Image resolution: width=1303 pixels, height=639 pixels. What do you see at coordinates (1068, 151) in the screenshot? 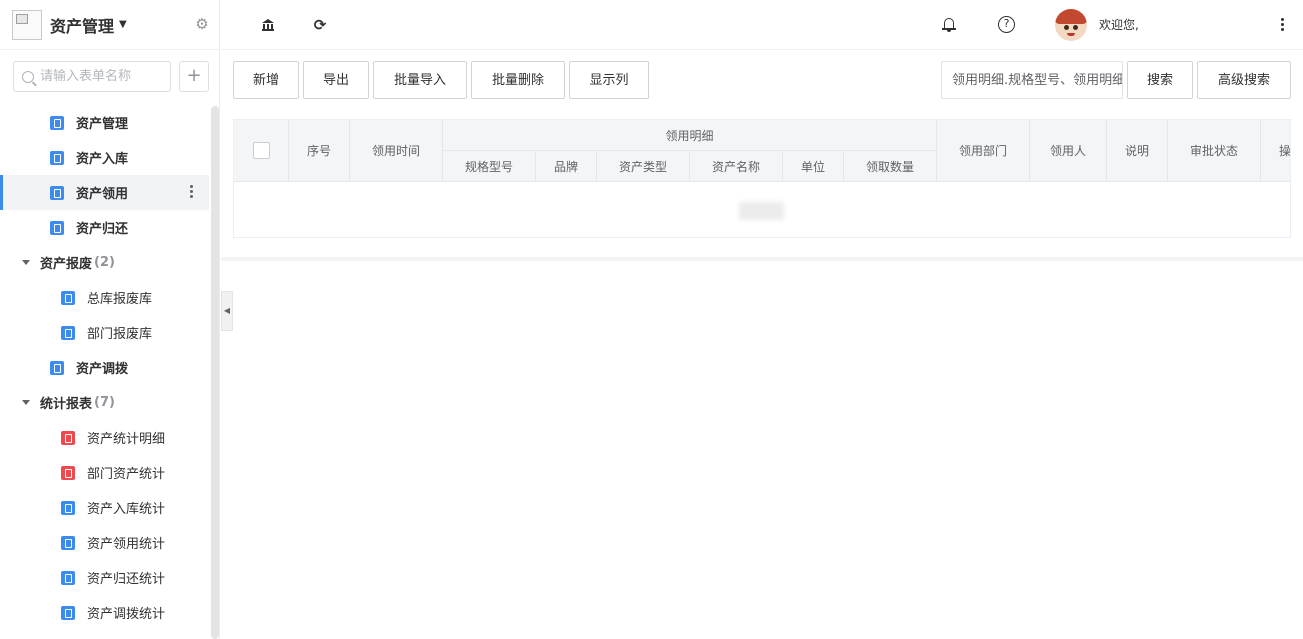
I see `column-header-person: 领用人` at bounding box center [1068, 151].